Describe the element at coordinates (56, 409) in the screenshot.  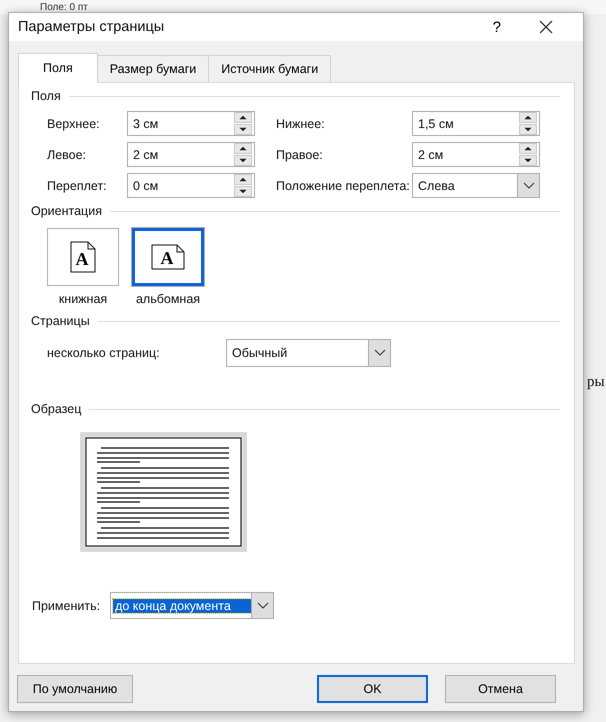
I see `group-heading: Образец` at that location.